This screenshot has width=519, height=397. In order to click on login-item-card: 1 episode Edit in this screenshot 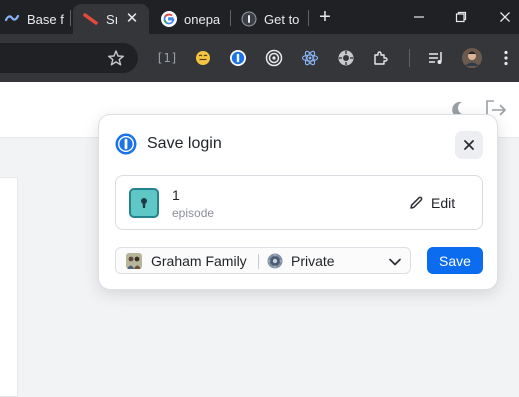, I will do `click(299, 202)`.